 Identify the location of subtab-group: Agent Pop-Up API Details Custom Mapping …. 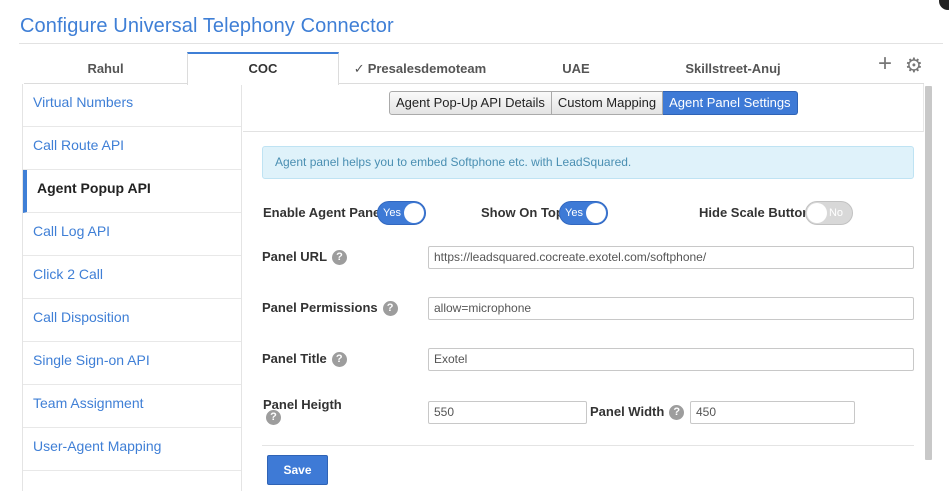
(593, 103).